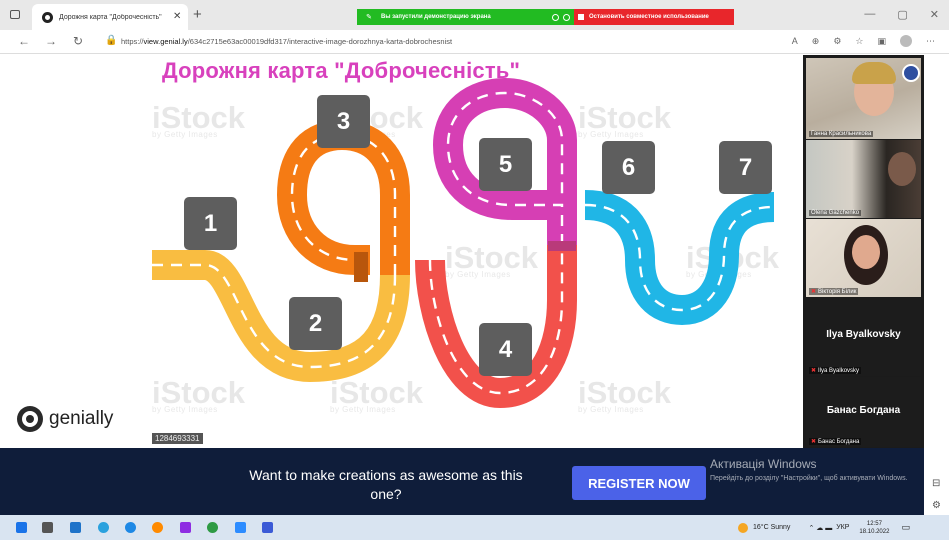 This screenshot has height=540, width=949. I want to click on road-step-5: 5, so click(505, 164).